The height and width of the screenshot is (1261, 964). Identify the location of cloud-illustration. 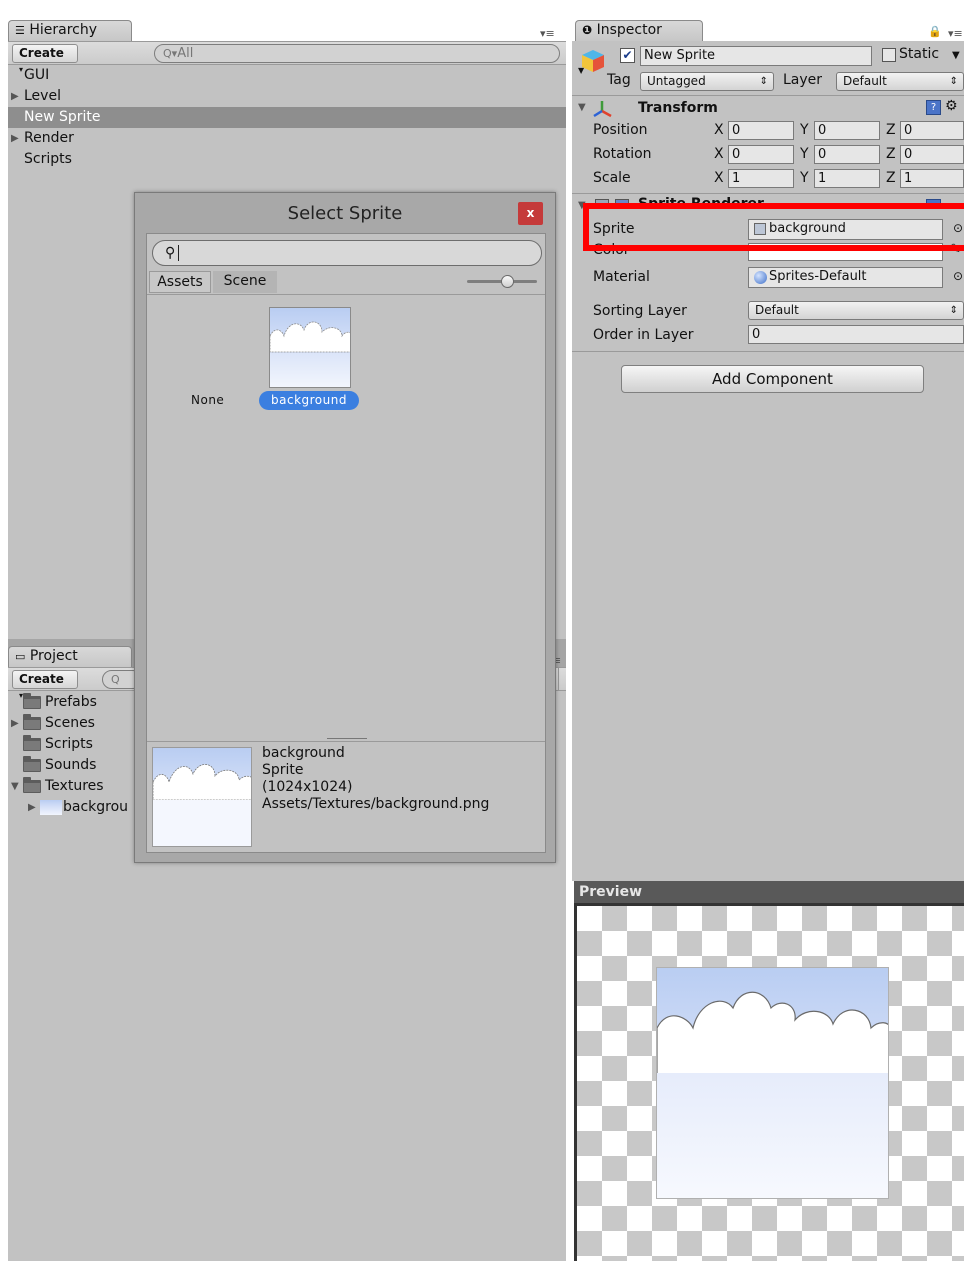
(772, 1094).